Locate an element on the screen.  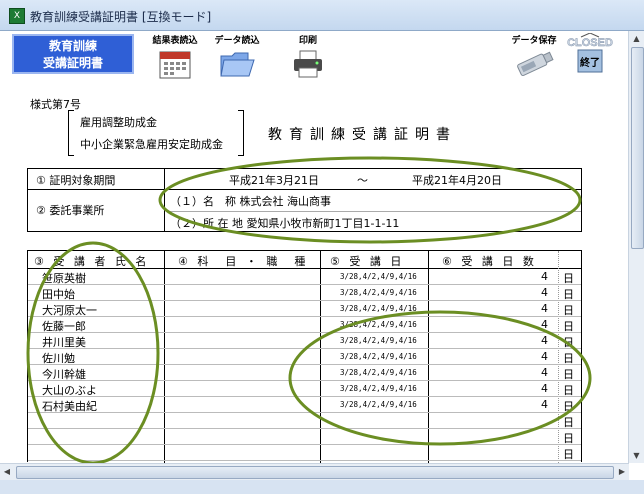
scroll-up-arrow-icon: ▲ is located at coordinates (636, 38).